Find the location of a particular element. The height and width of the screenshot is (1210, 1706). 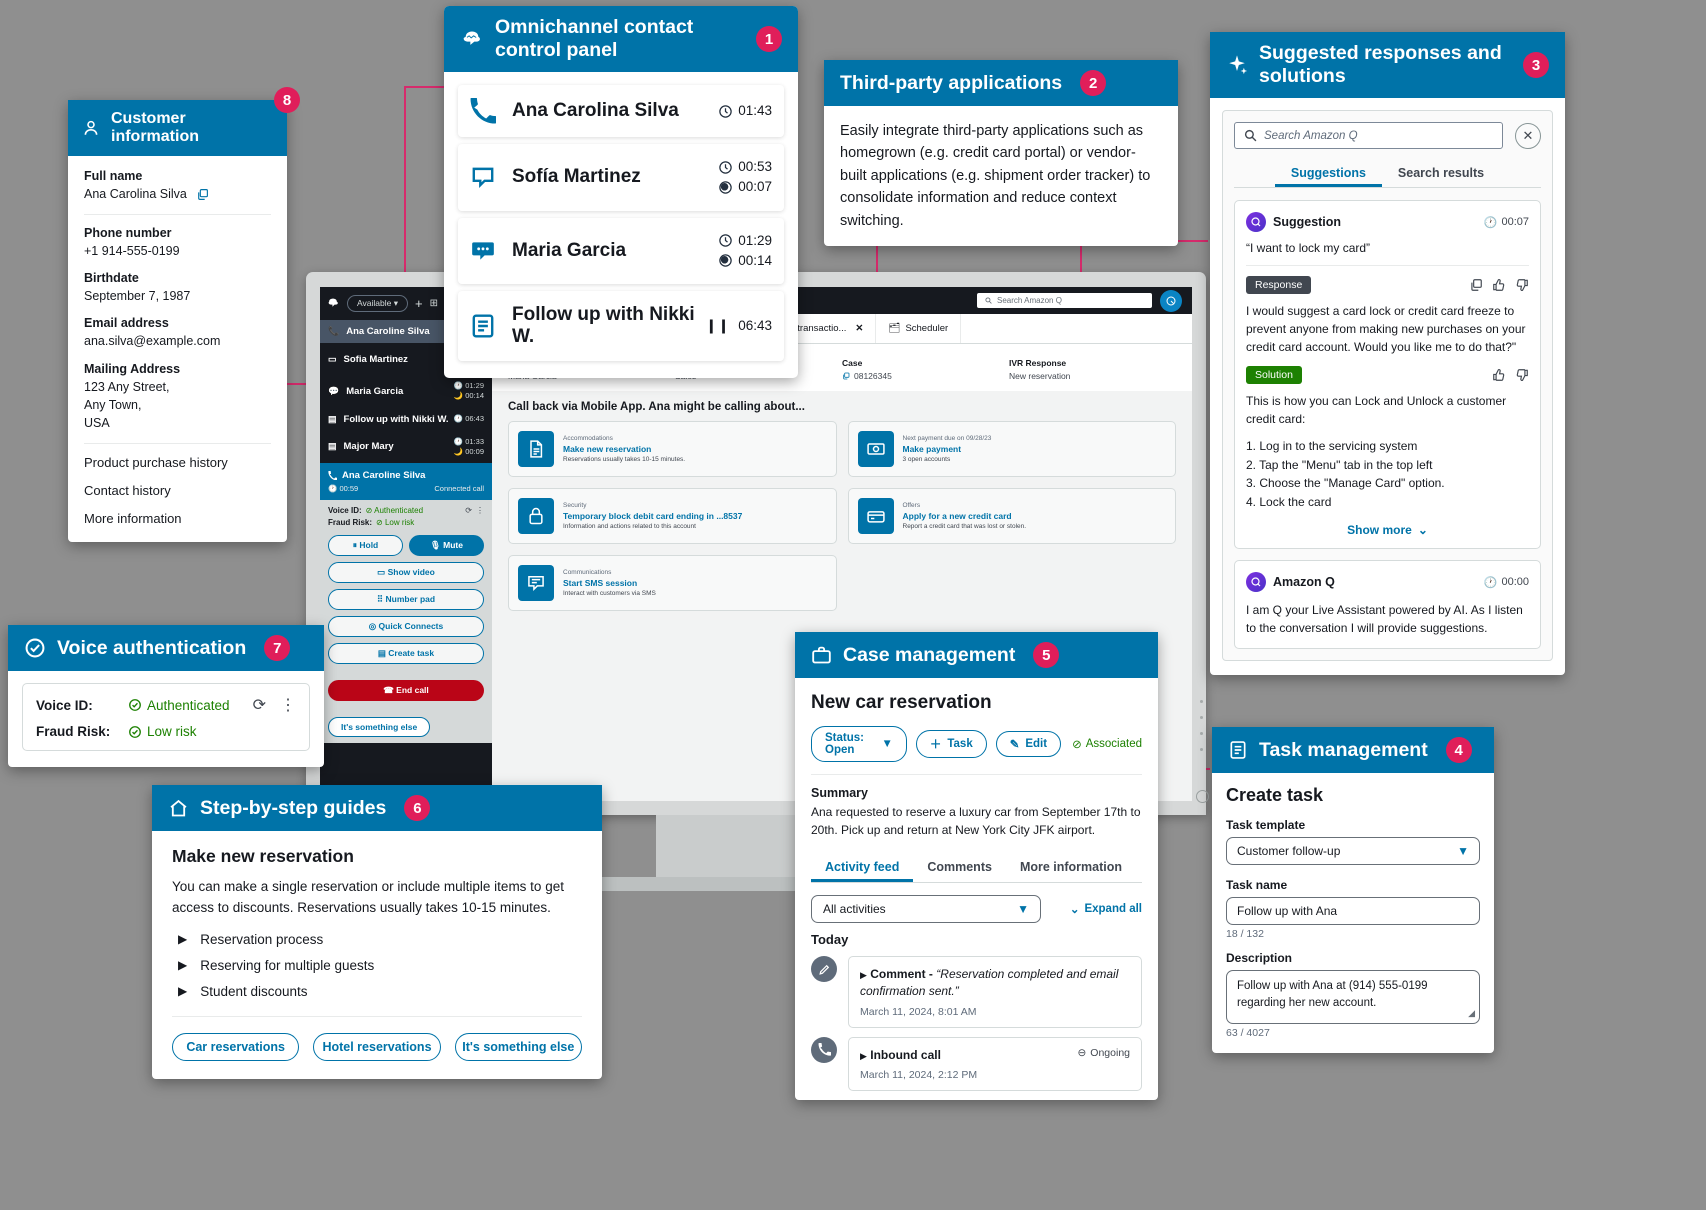

check-circle-icon is located at coordinates (35, 648).